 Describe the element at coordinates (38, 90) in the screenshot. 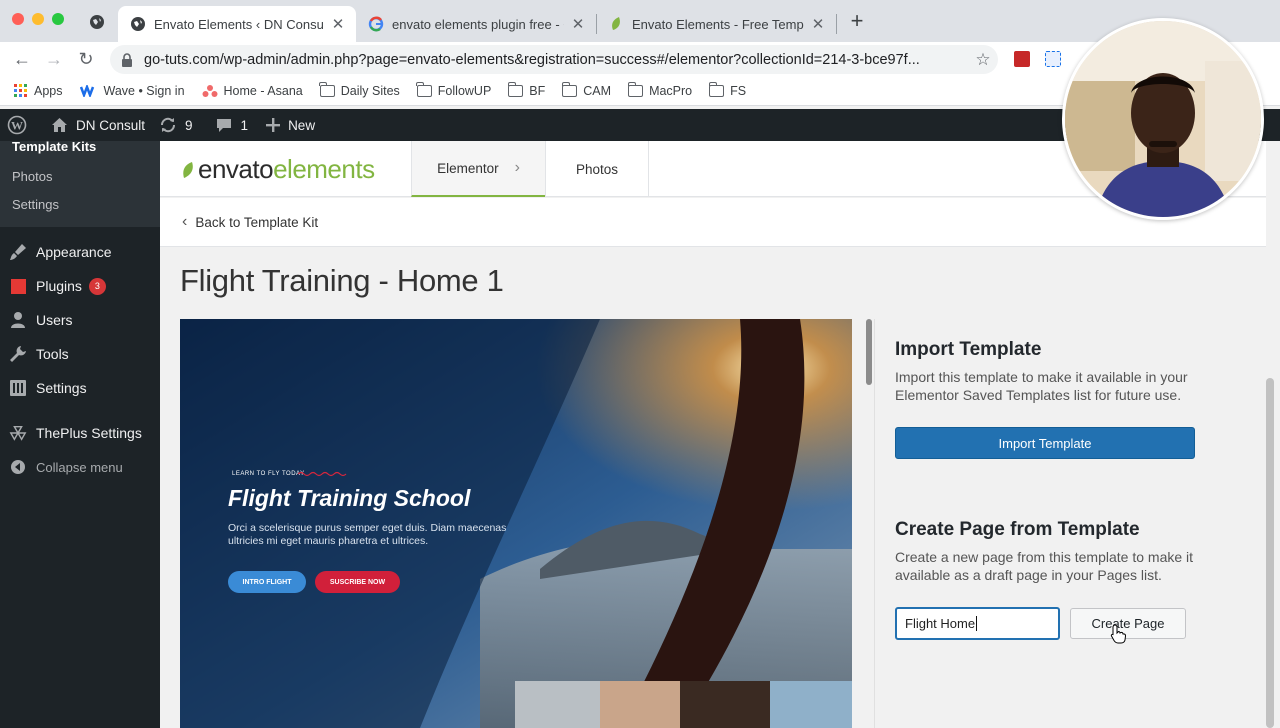

I see `bookmark-apps: Apps` at that location.